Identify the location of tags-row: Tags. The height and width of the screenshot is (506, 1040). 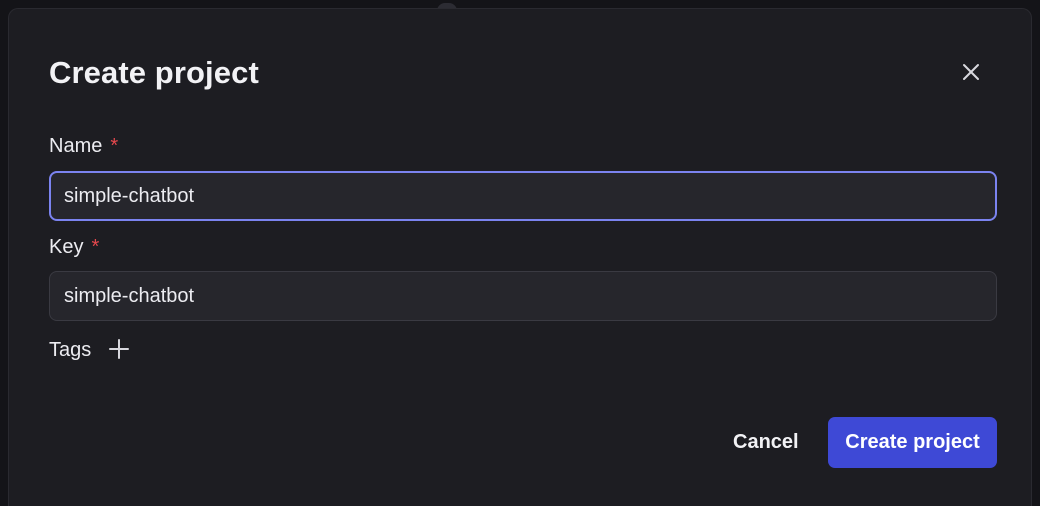
(90, 350).